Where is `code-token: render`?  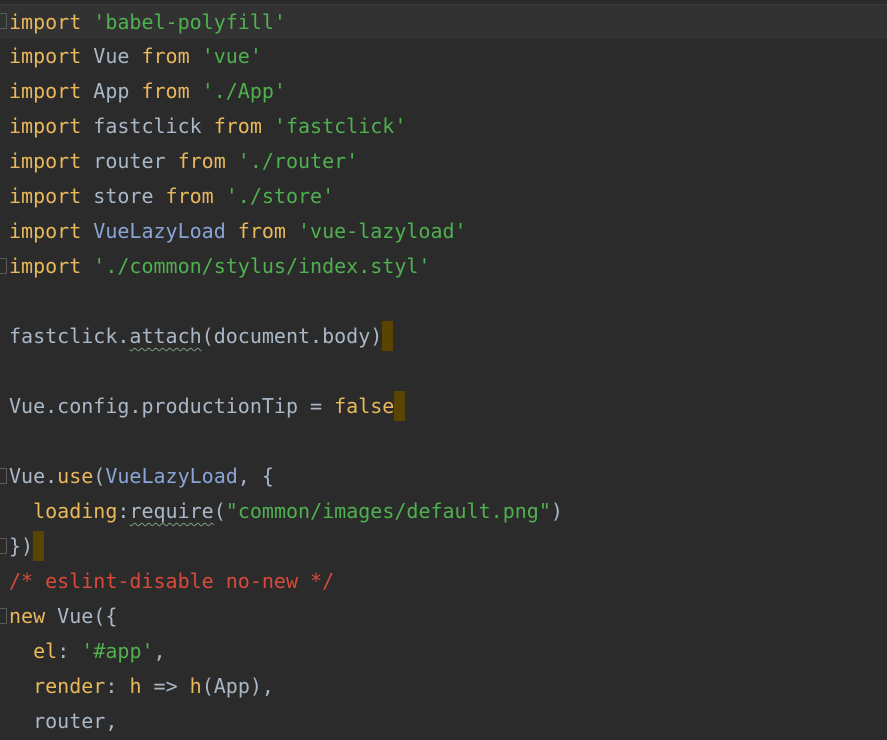 code-token: render is located at coordinates (69, 686).